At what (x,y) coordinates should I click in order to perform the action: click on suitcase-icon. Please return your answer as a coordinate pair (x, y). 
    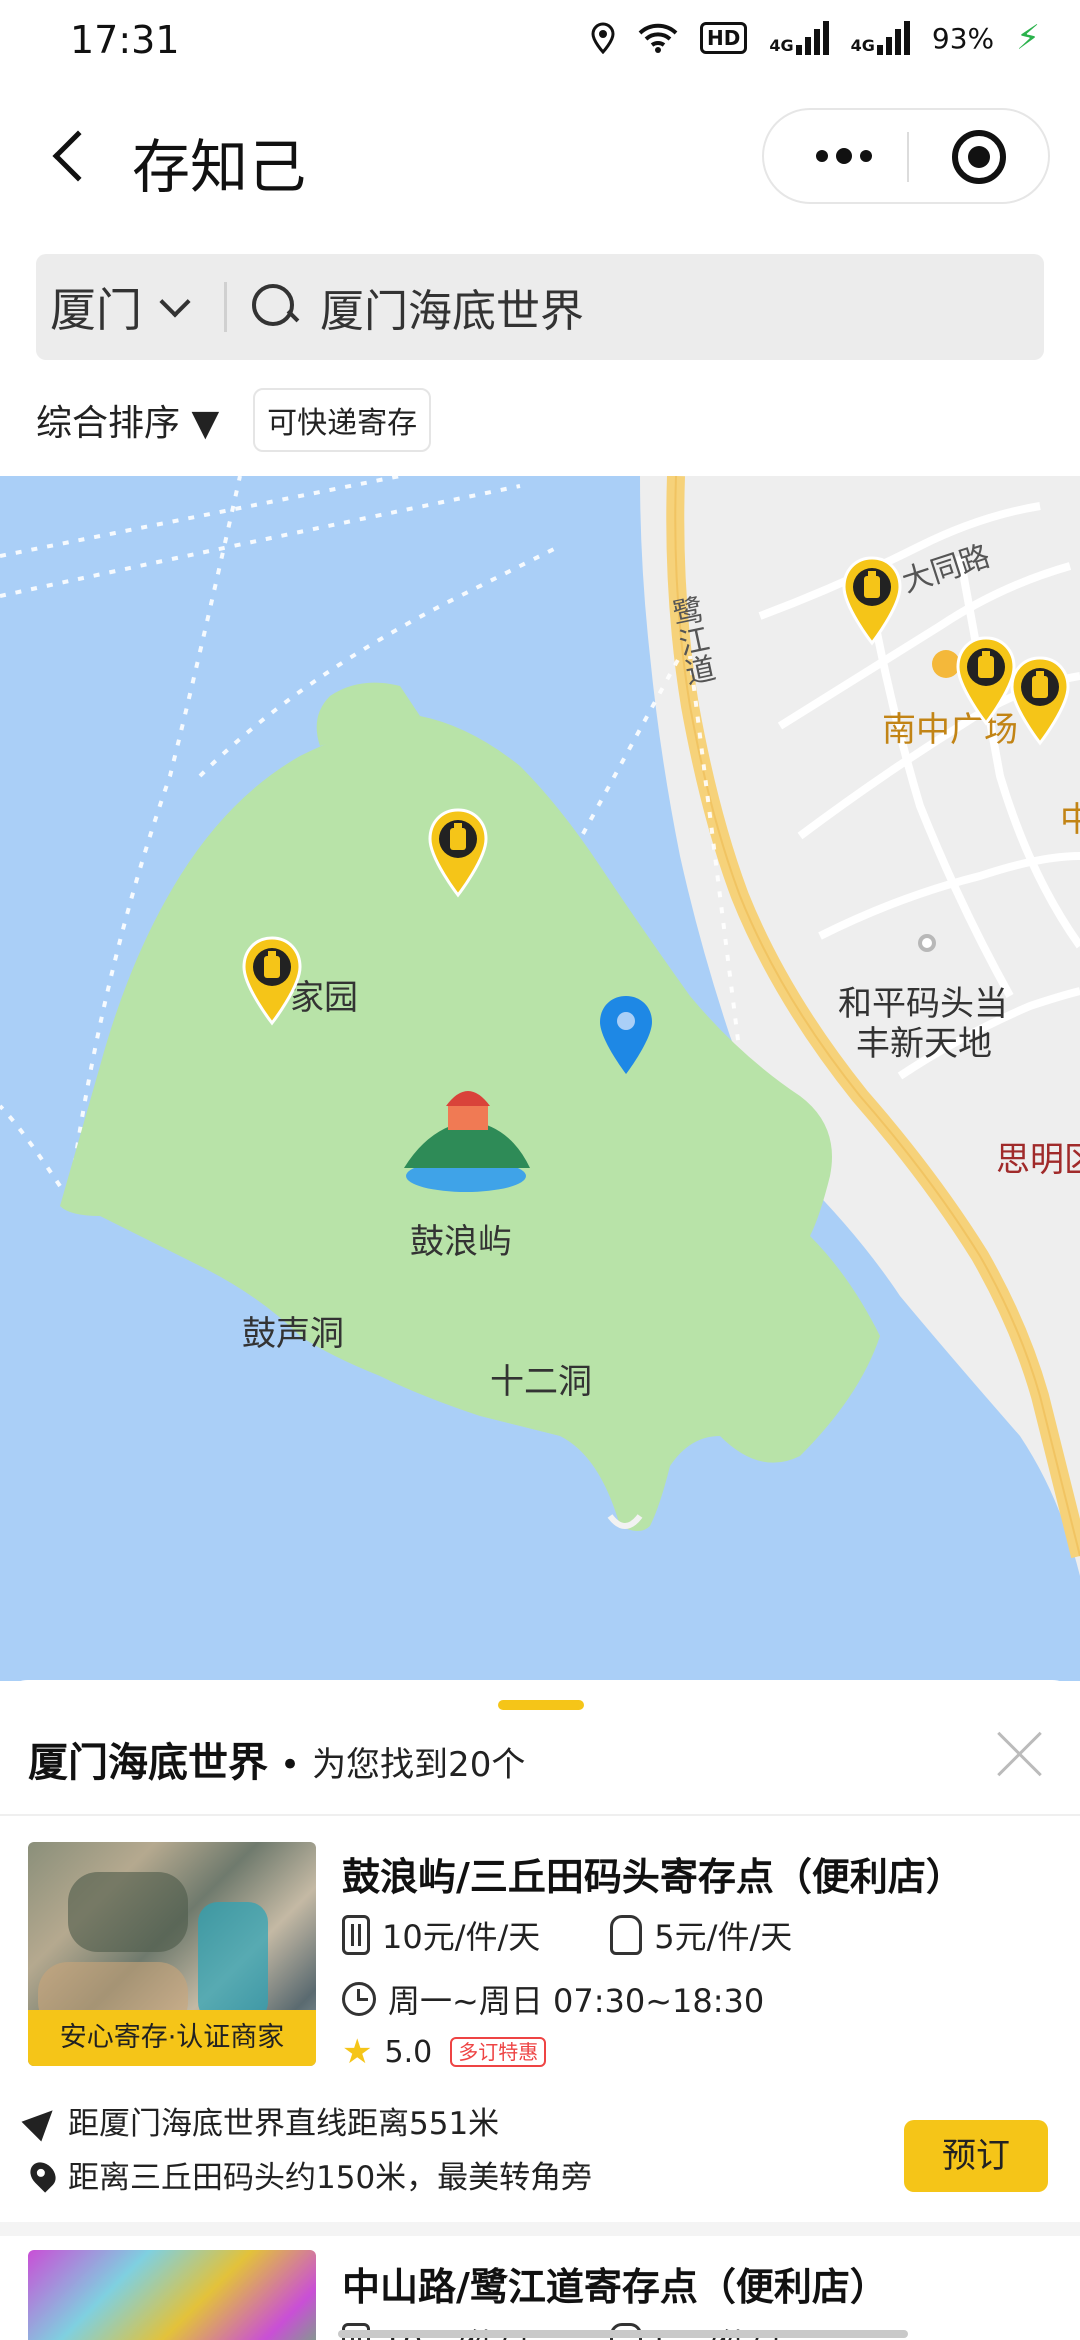
    Looking at the image, I should click on (356, 1935).